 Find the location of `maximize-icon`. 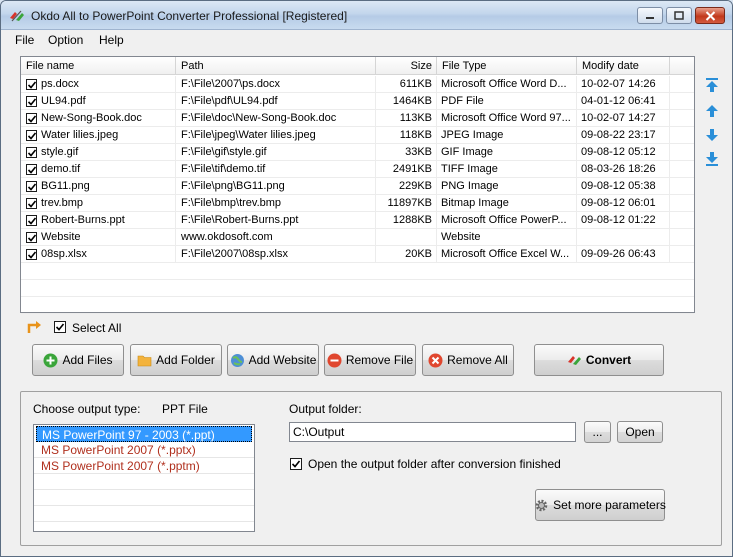

maximize-icon is located at coordinates (679, 15).